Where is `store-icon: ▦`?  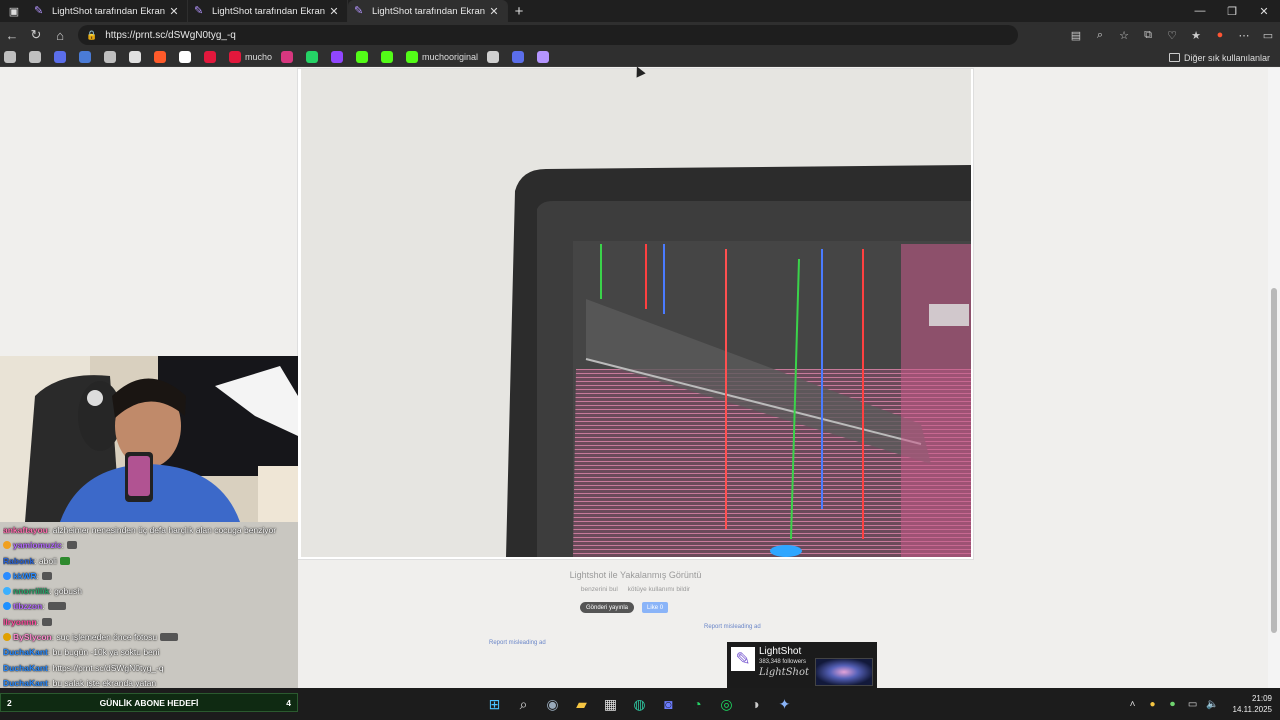
store-icon: ▦ is located at coordinates (610, 704).